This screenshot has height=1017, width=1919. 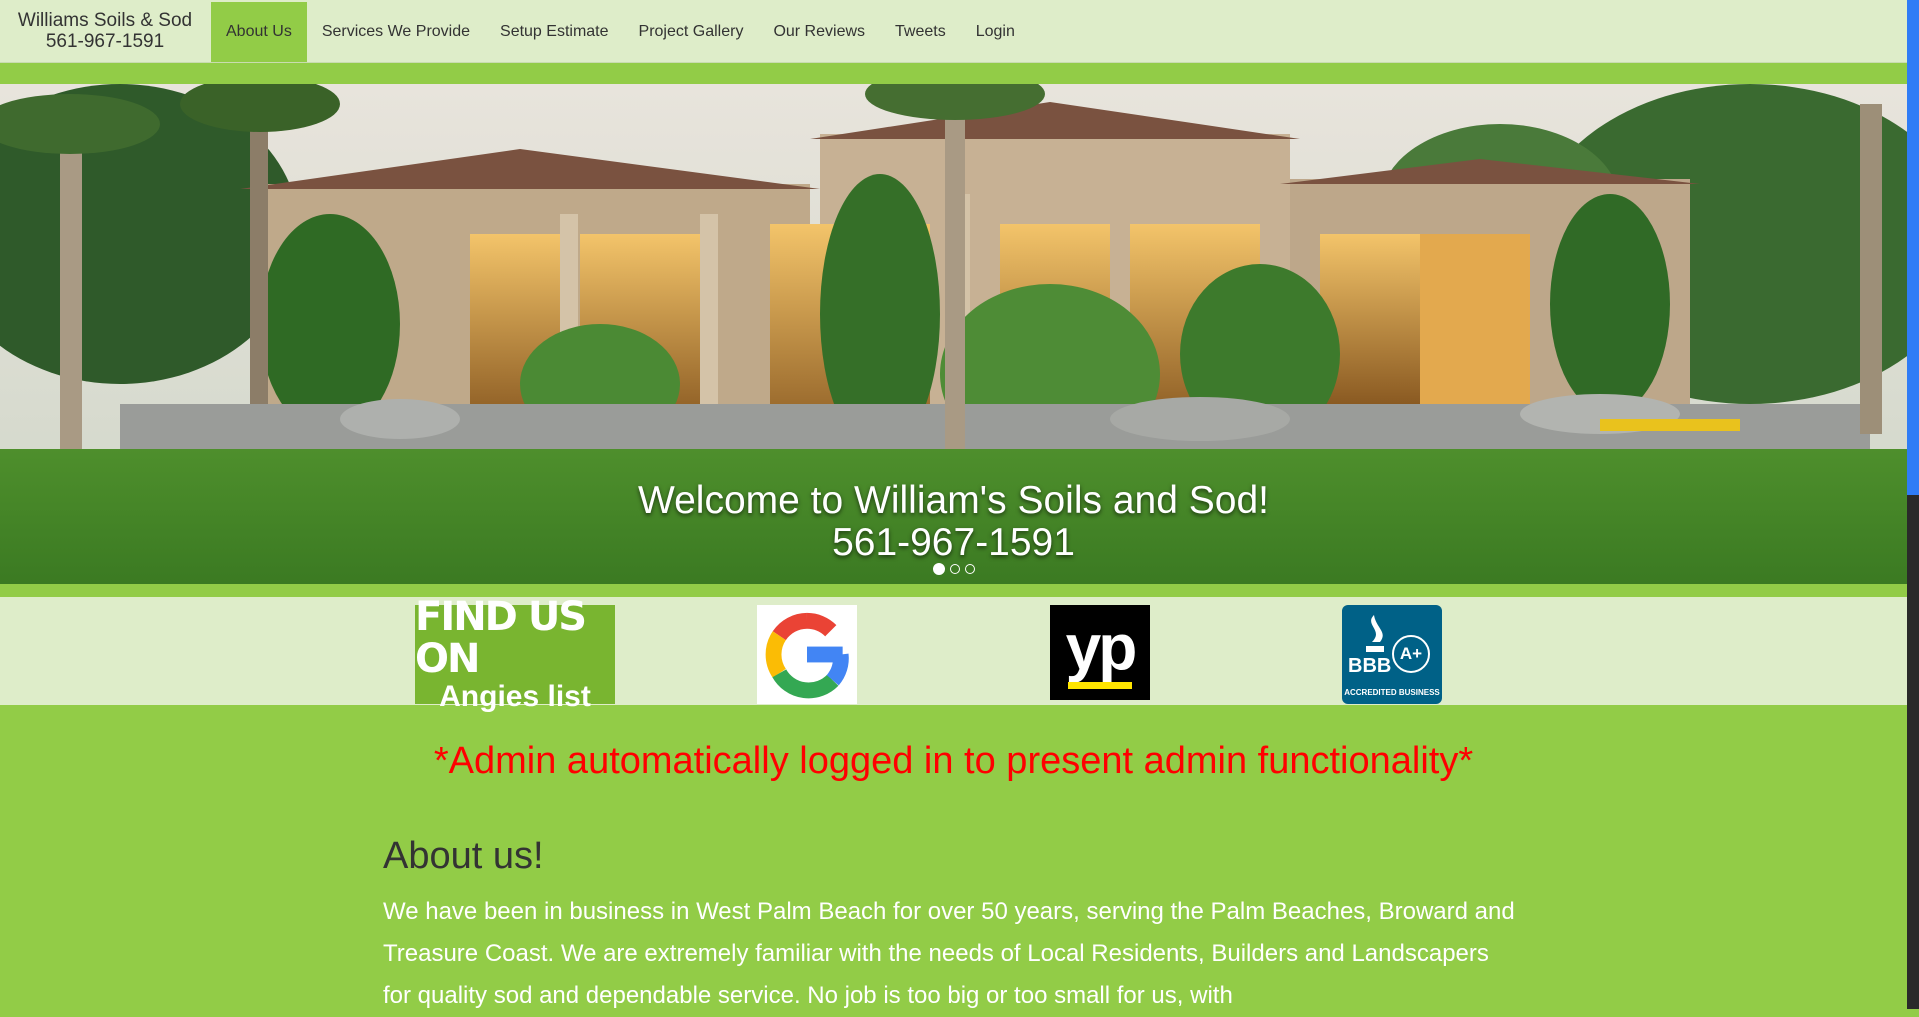 I want to click on nav-label: Our Reviews, so click(x=819, y=31).